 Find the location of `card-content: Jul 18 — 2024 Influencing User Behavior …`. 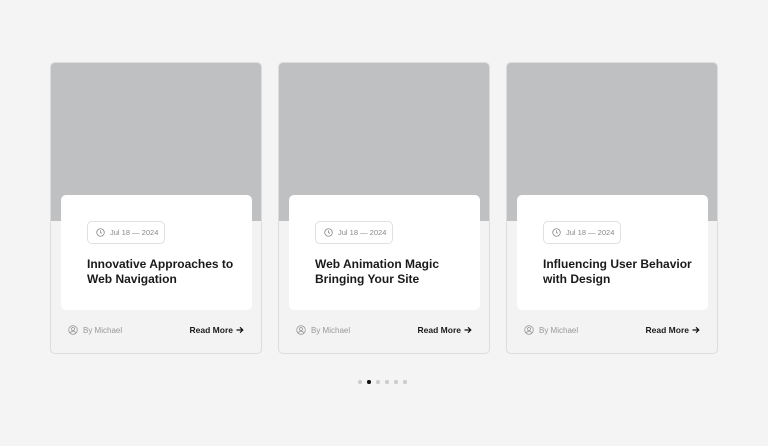

card-content: Jul 18 — 2024 Influencing User Behavior … is located at coordinates (612, 252).